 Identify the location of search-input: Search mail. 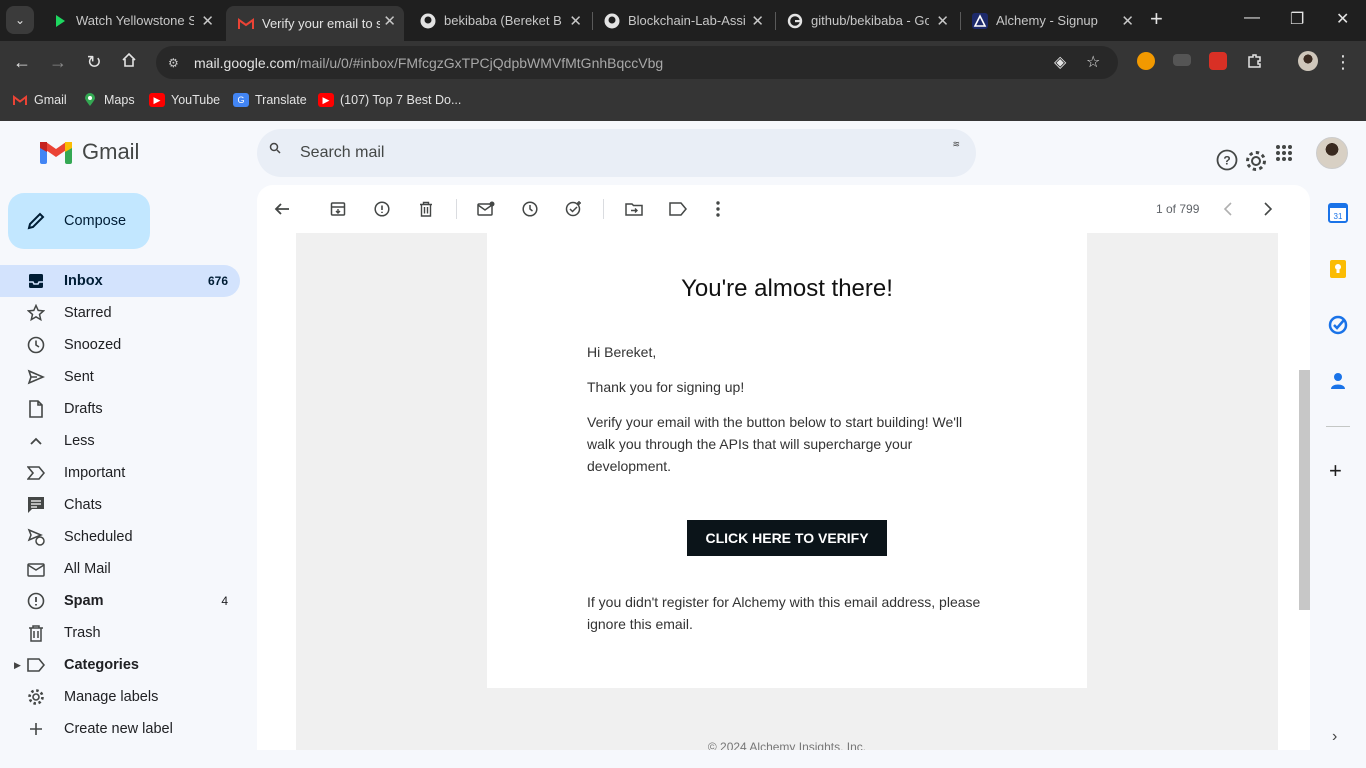
(342, 153).